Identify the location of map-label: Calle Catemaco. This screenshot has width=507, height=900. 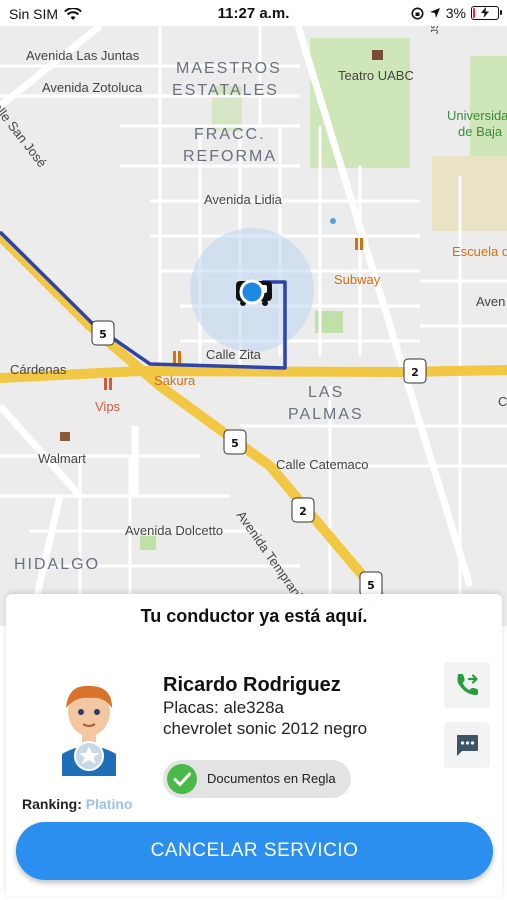
(322, 464).